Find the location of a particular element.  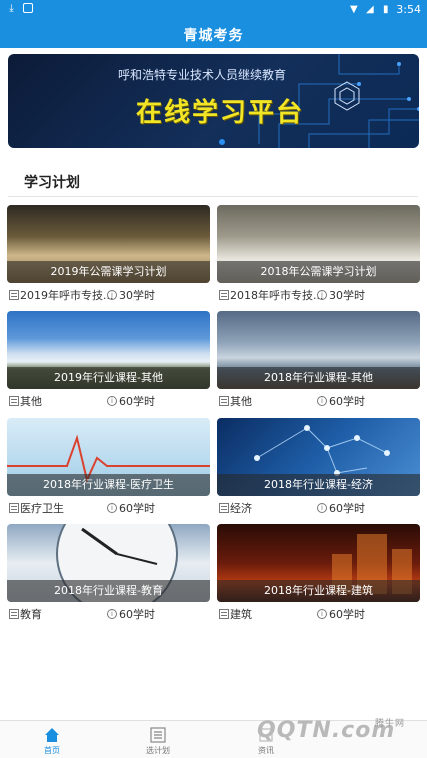

app-title: 青城考务 is located at coordinates (213, 36).